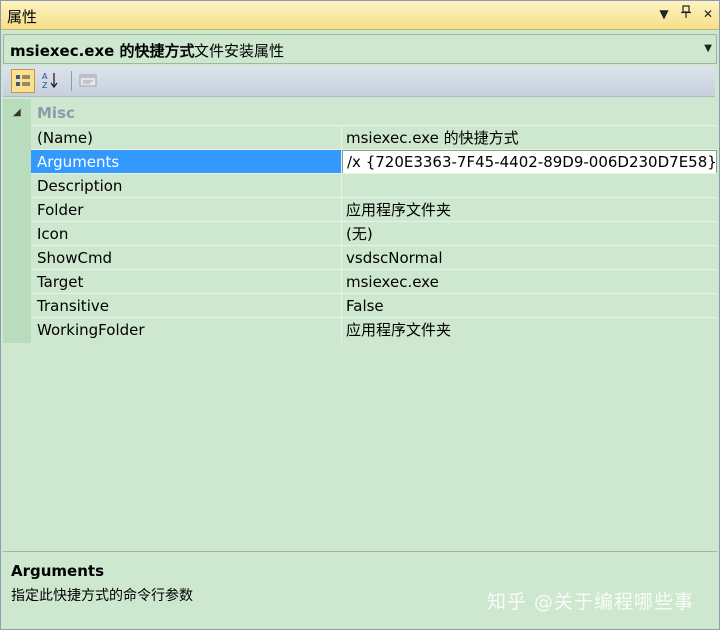  I want to click on property-value: False, so click(529, 306).